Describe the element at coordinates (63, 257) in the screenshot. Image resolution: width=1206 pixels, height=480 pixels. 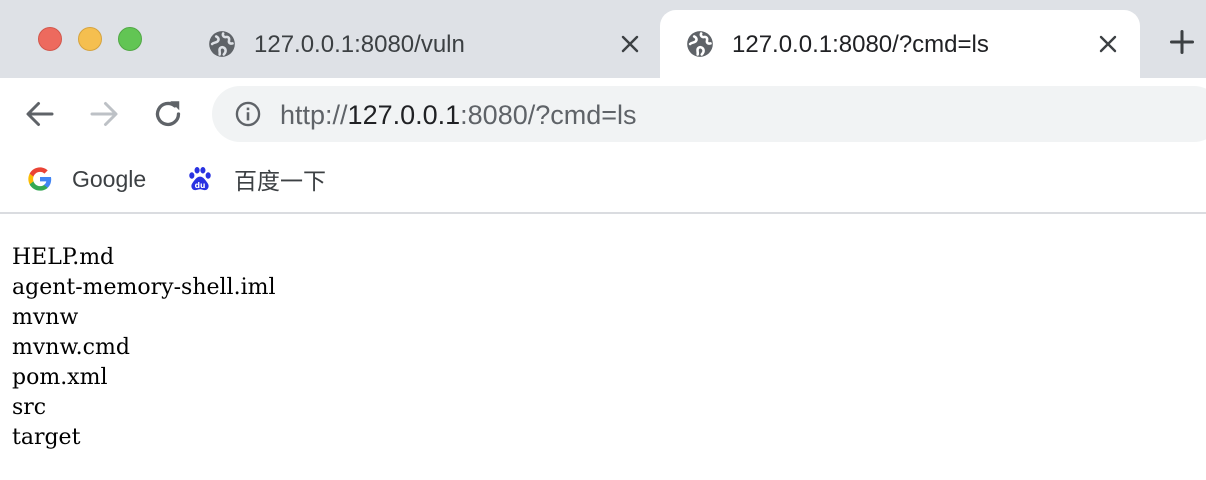
I see `list-item: HELP.md` at that location.